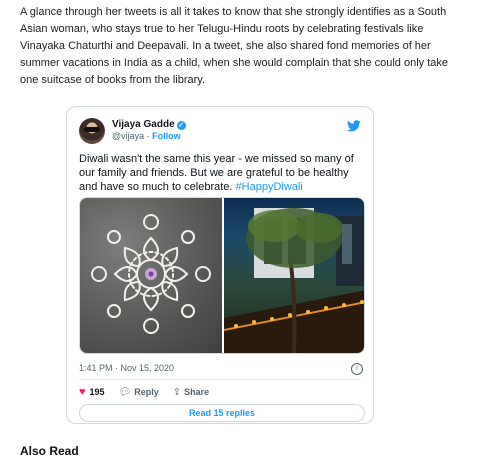 The image size is (500, 458). I want to click on share-button: Share, so click(196, 392).